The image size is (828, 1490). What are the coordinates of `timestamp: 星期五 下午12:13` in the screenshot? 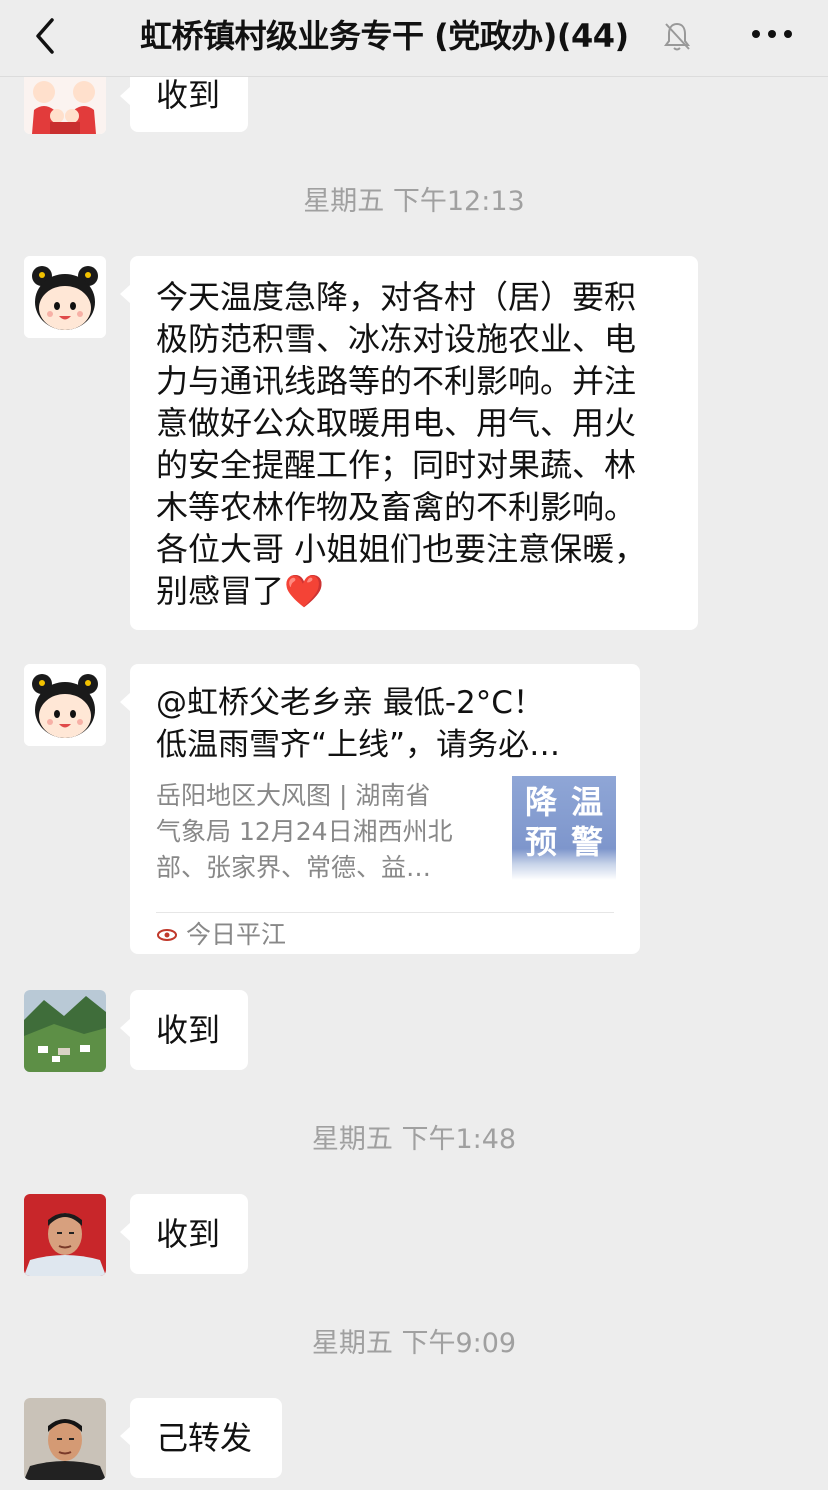 It's located at (414, 201).